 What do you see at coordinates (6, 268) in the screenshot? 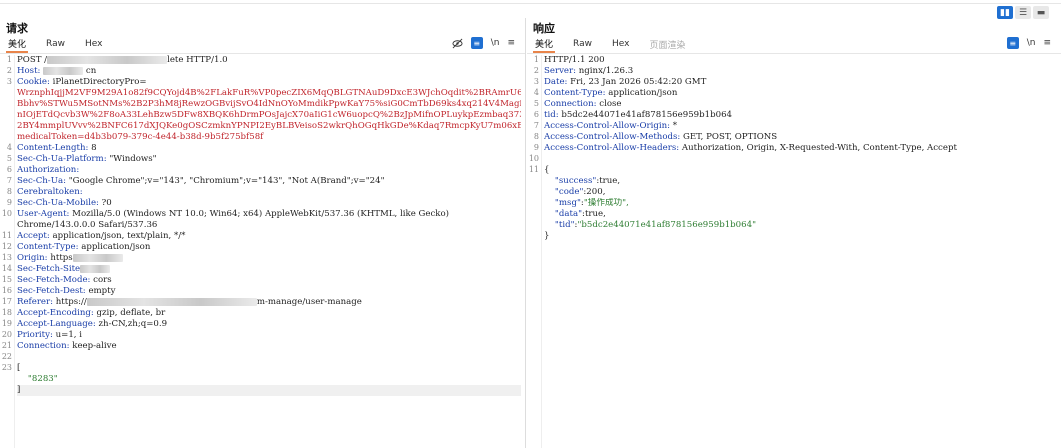
I see `request-line-number: 14` at bounding box center [6, 268].